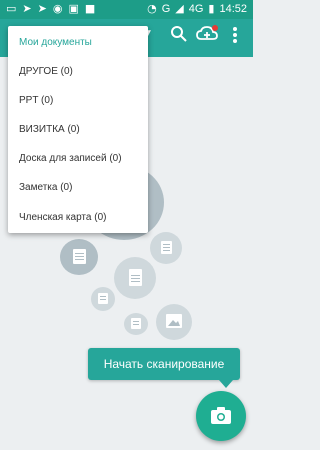 The image size is (320, 450). I want to click on menu-item-my-documents: Мои документы, so click(55, 42).